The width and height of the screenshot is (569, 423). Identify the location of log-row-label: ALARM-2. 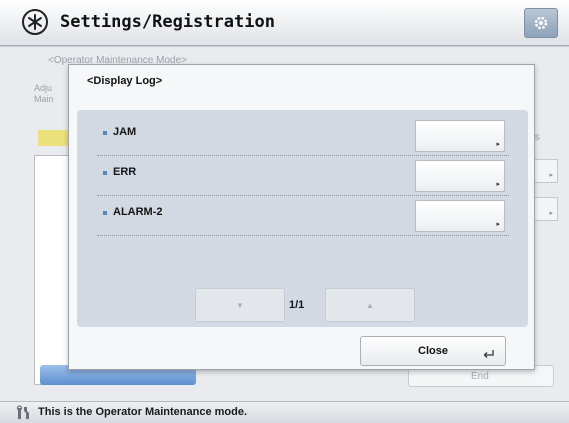
(138, 212).